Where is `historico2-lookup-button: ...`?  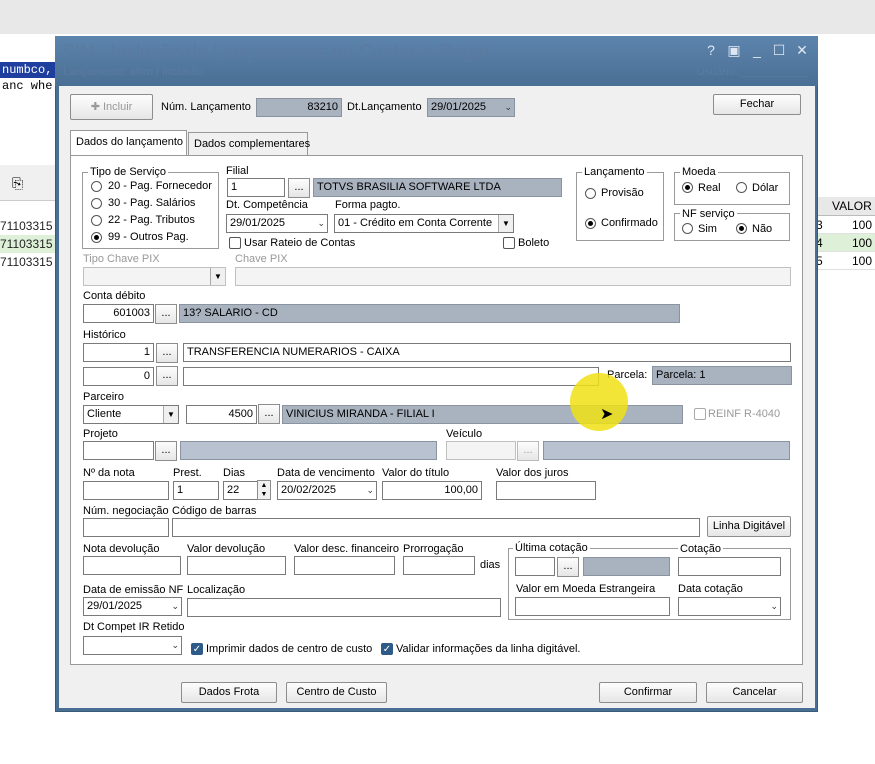 historico2-lookup-button: ... is located at coordinates (167, 376).